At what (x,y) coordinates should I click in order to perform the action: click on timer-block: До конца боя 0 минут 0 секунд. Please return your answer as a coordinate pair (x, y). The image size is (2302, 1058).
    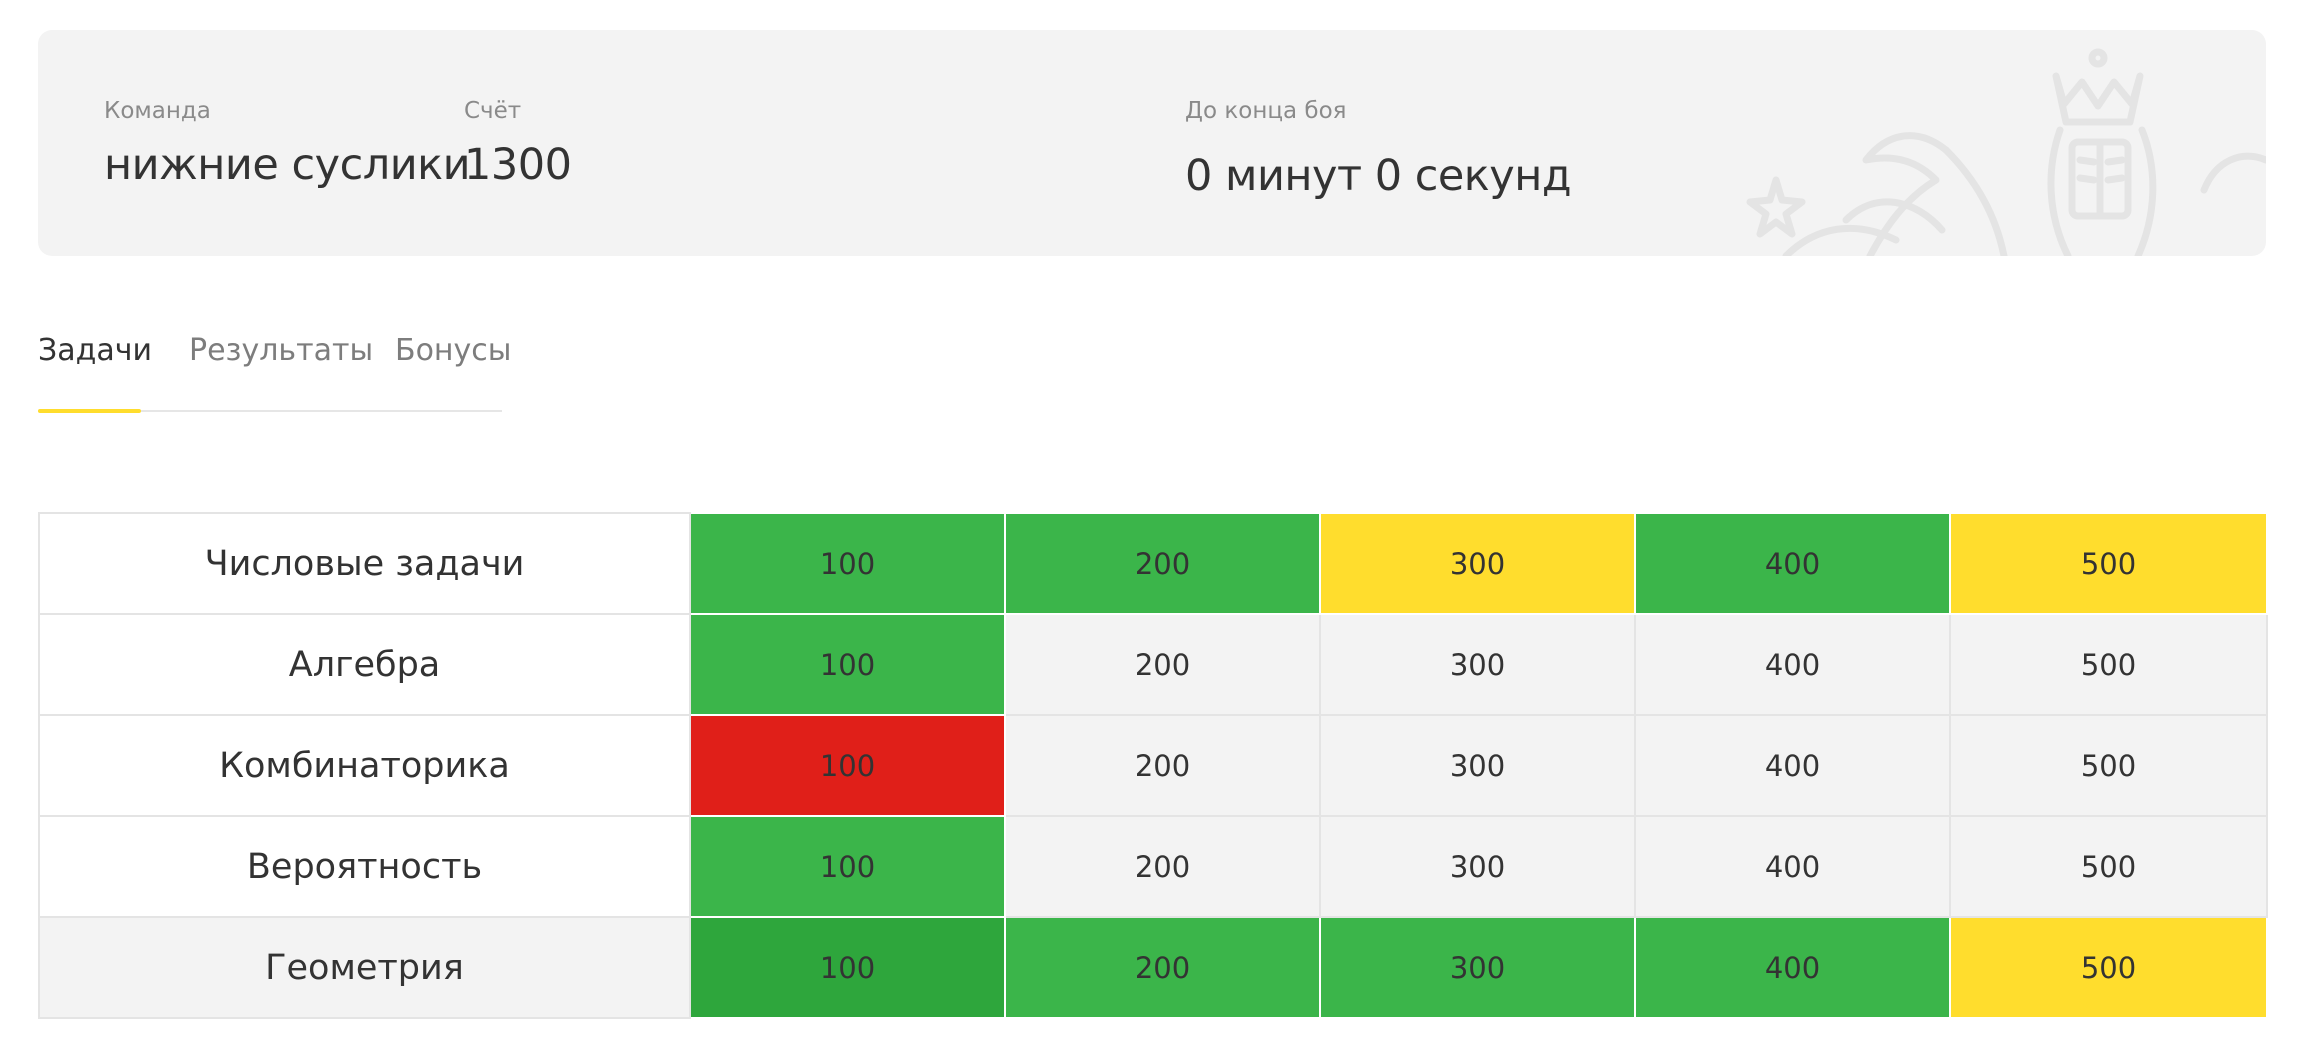
    Looking at the image, I should click on (1378, 149).